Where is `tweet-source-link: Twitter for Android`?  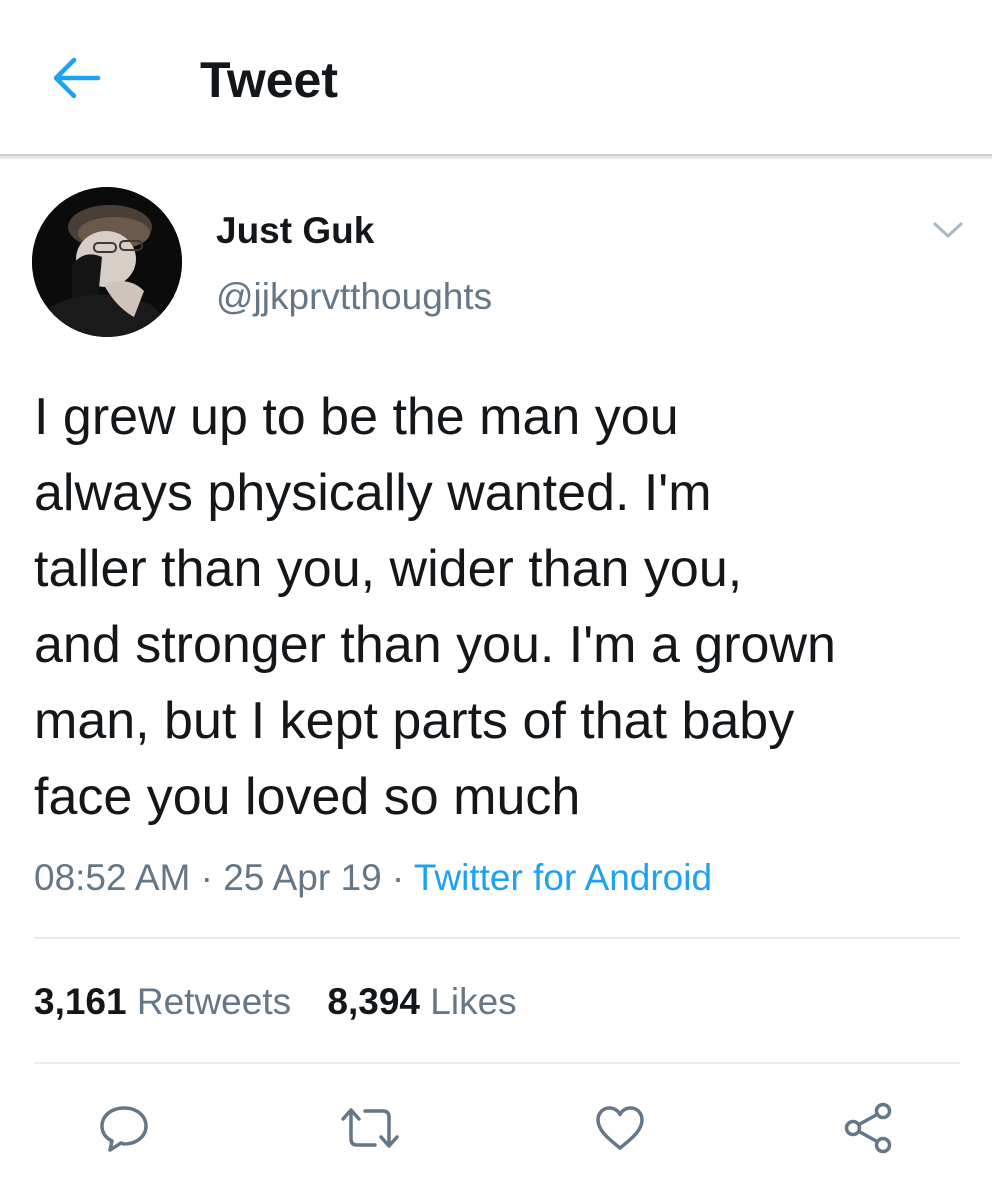
tweet-source-link: Twitter for Android is located at coordinates (563, 877).